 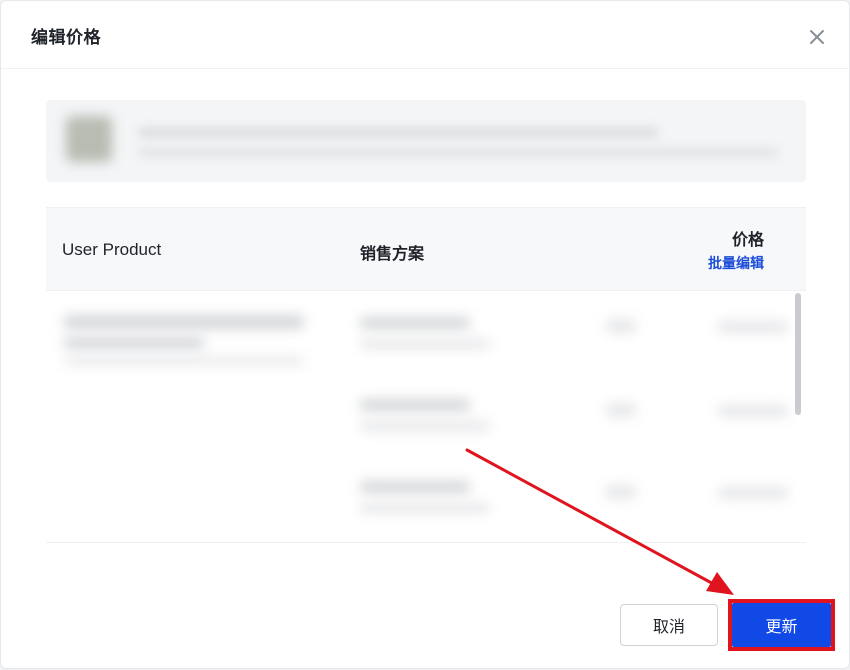 What do you see at coordinates (66, 38) in the screenshot?
I see `dialog-title: 编辑价格` at bounding box center [66, 38].